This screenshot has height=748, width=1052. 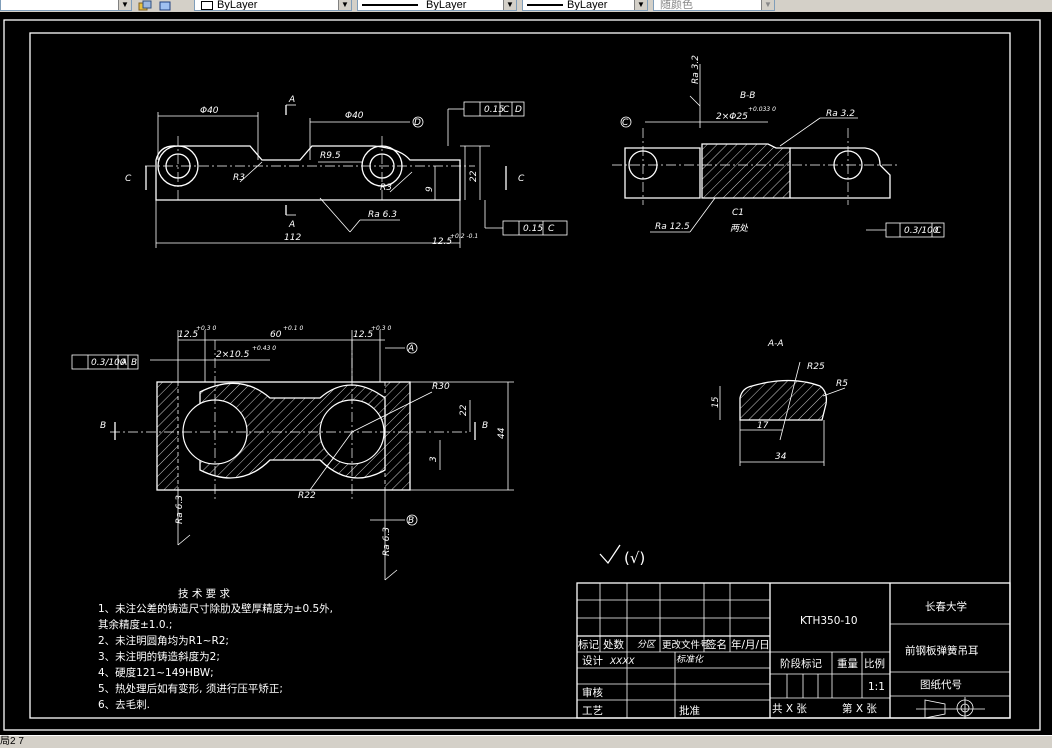 I want to click on part-name: 前钢板弹簧吊耳, so click(x=942, y=650).